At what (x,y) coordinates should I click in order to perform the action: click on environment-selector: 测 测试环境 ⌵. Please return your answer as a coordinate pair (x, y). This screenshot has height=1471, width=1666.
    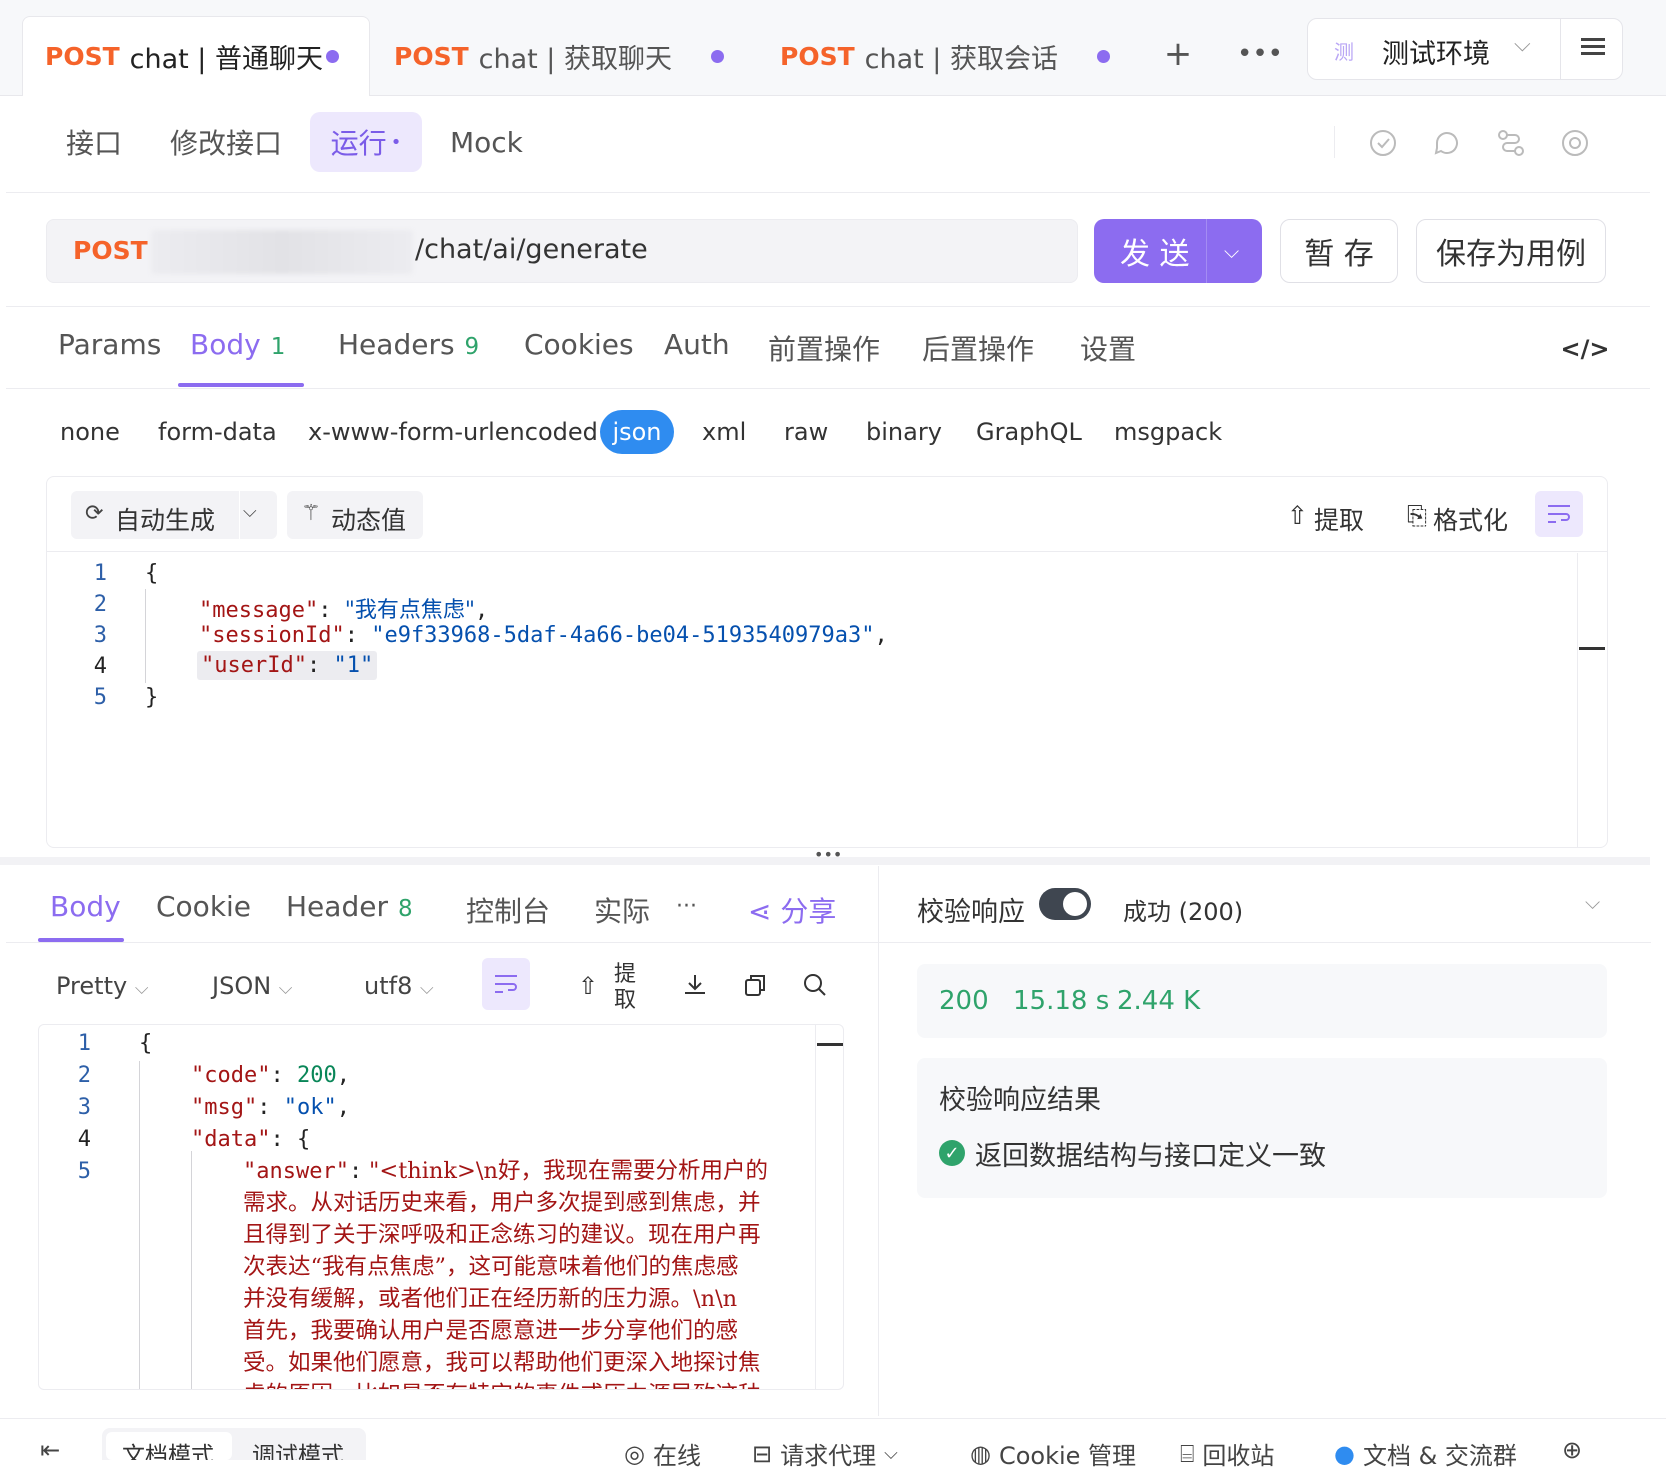
    Looking at the image, I should click on (1465, 49).